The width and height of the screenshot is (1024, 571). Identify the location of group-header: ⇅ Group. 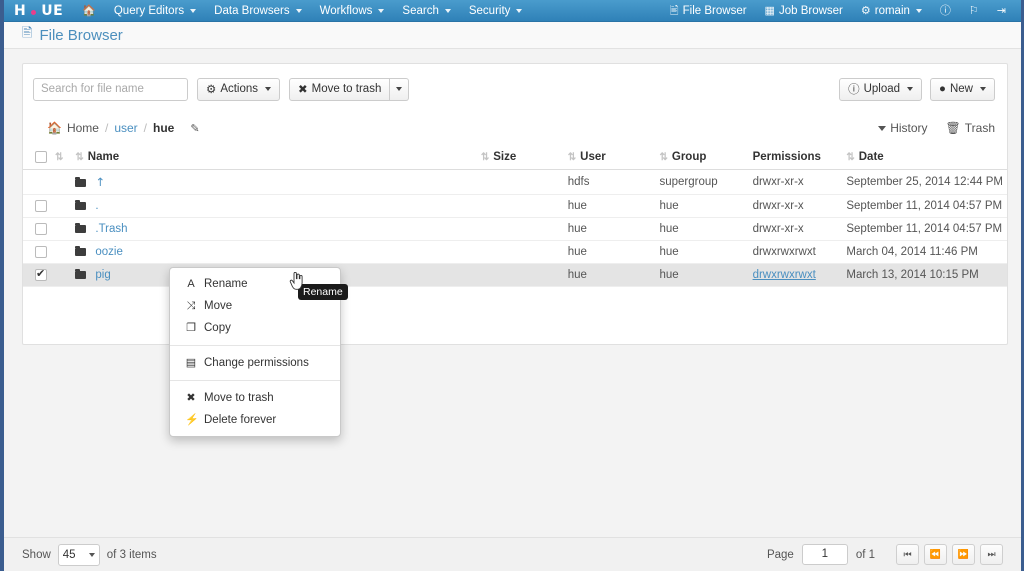
(702, 159).